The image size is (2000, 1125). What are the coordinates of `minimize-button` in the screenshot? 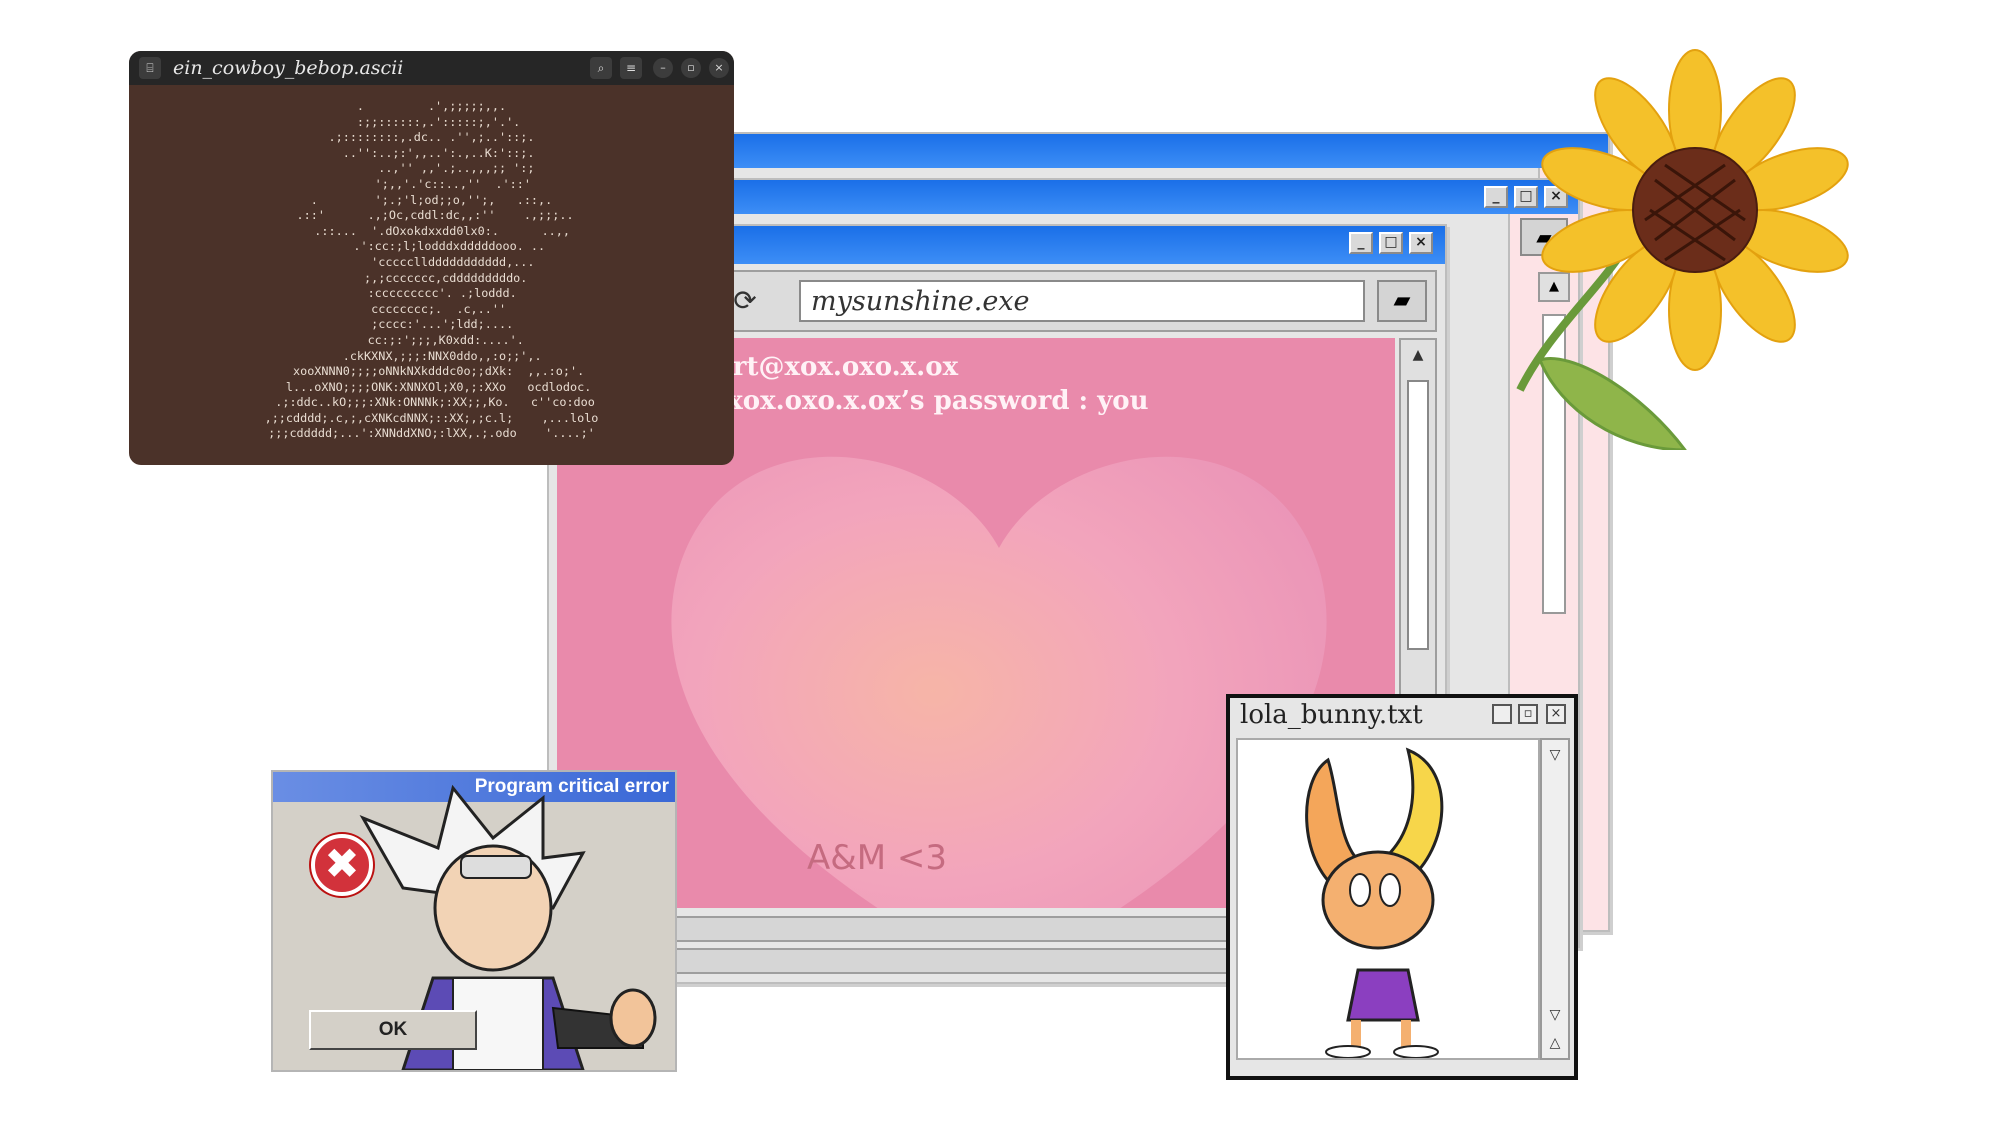 It's located at (1502, 714).